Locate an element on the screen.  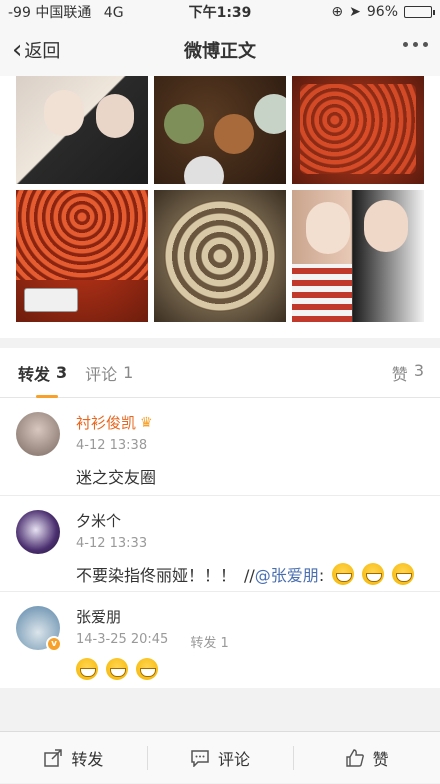
post-time: 14-3-25 20:45 转发 1 is located at coordinates (152, 641).